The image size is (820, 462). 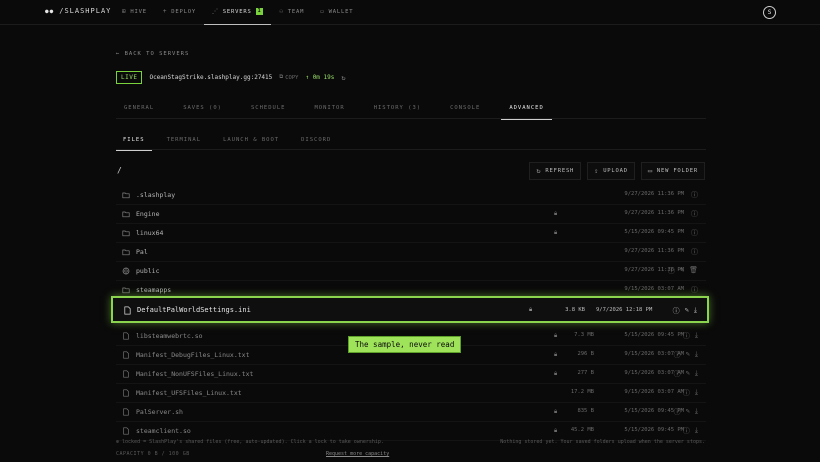 I want to click on folder-icon, so click(x=126, y=195).